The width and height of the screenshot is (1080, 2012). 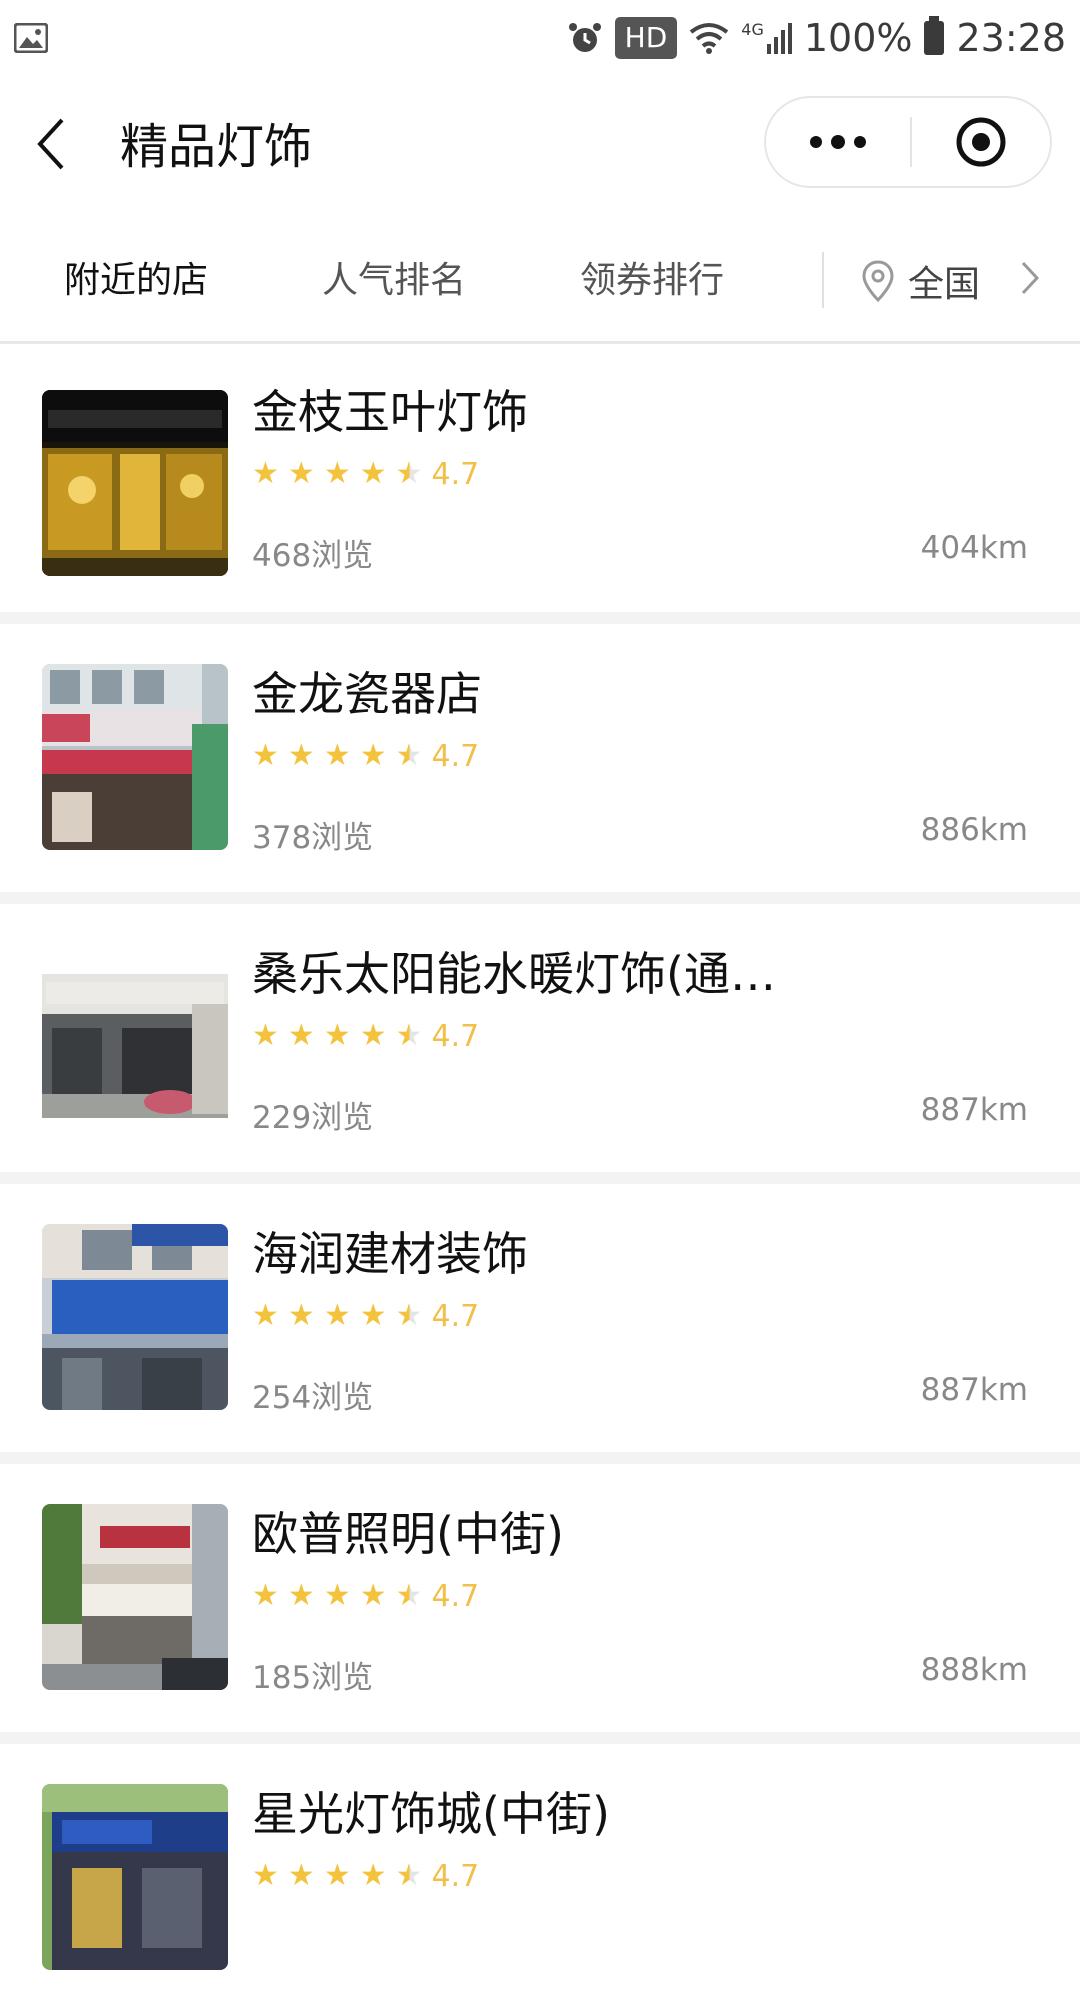 I want to click on list-item: 欧普照明(中街) ★ ★ ★ ★ ★ 4.7 185浏览 888km, so click(x=540, y=1598).